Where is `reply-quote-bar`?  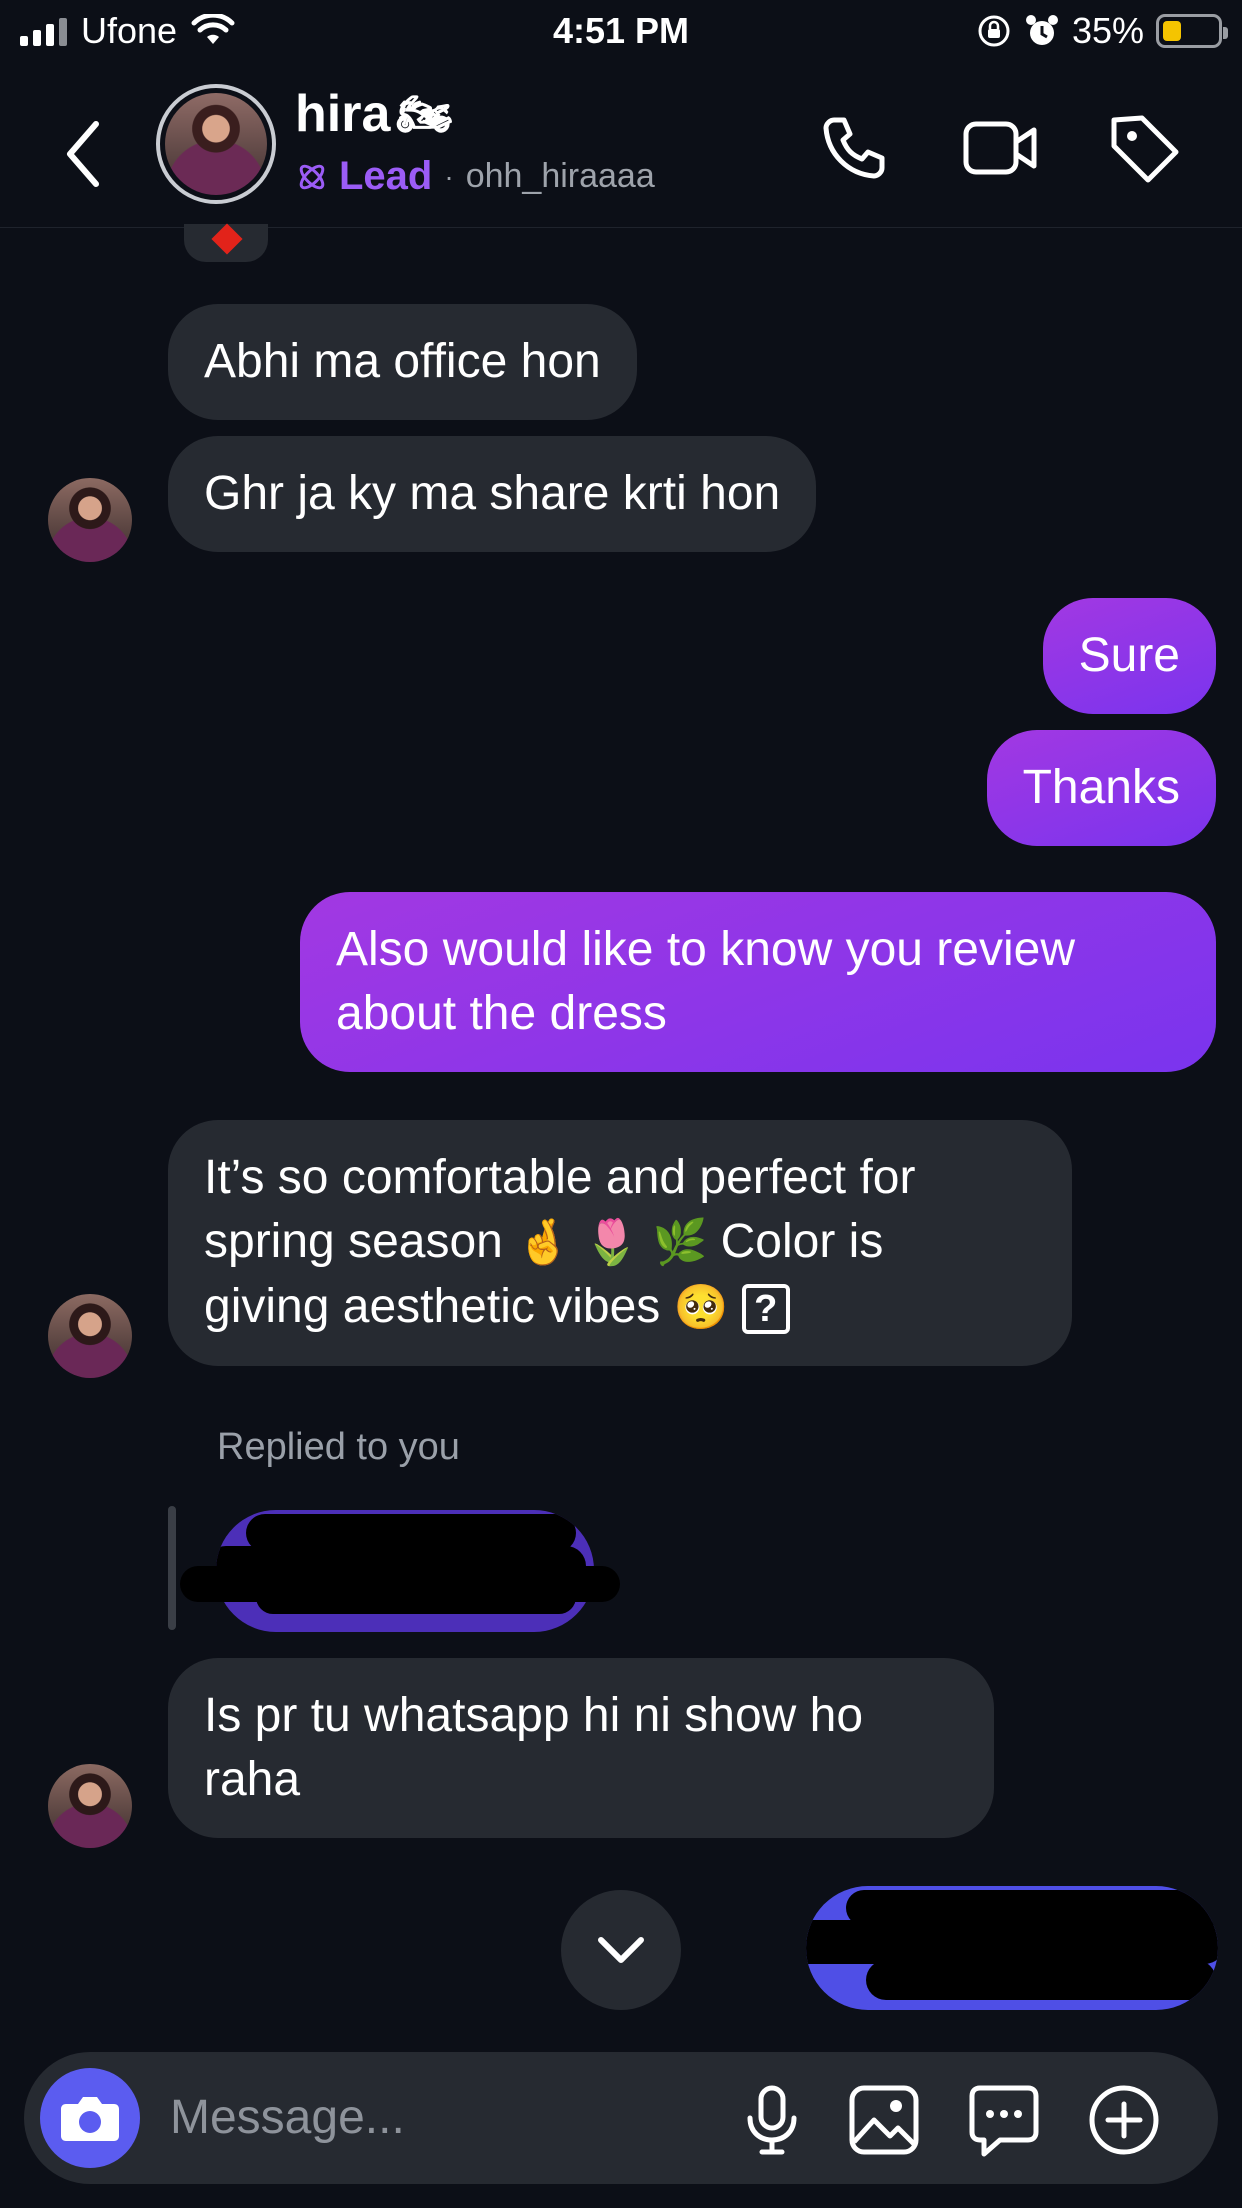 reply-quote-bar is located at coordinates (172, 1568).